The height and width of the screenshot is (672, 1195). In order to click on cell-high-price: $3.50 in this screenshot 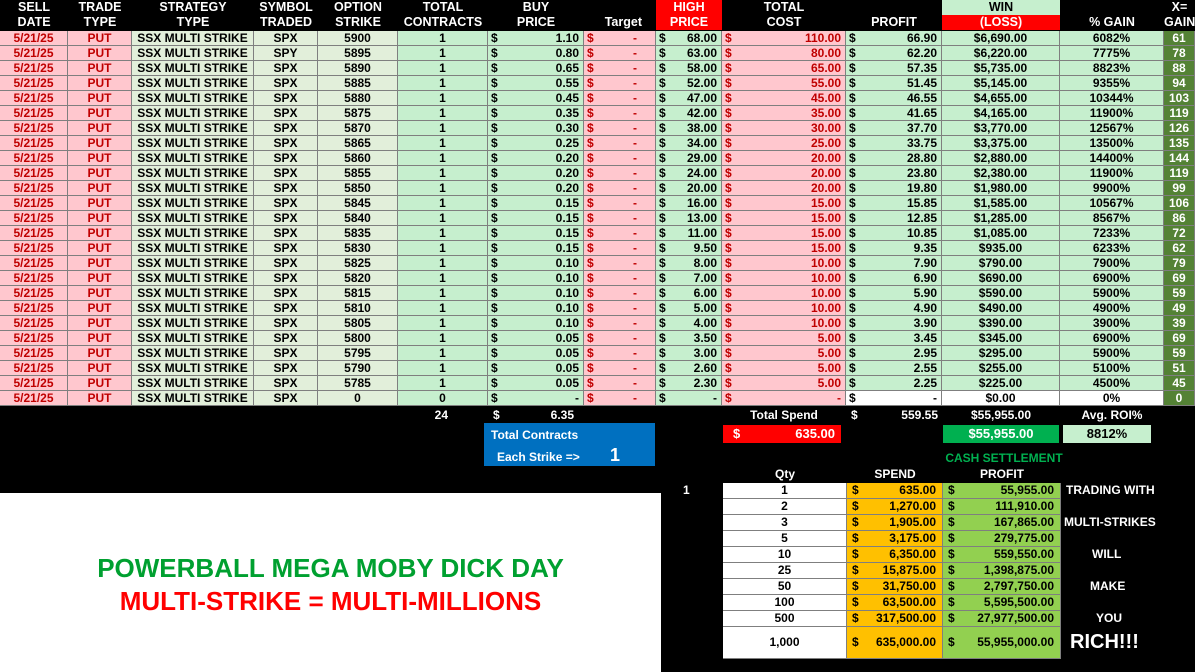, I will do `click(689, 338)`.